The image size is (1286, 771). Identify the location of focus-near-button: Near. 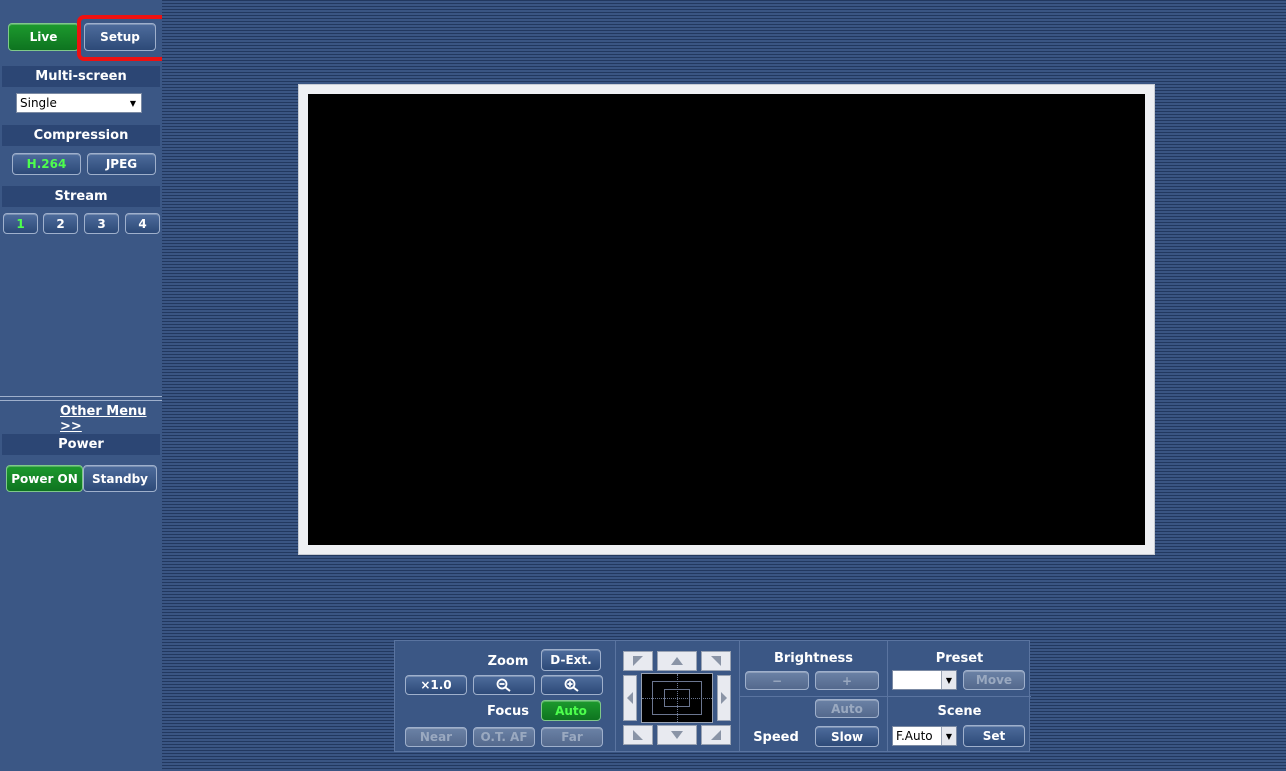
(436, 737).